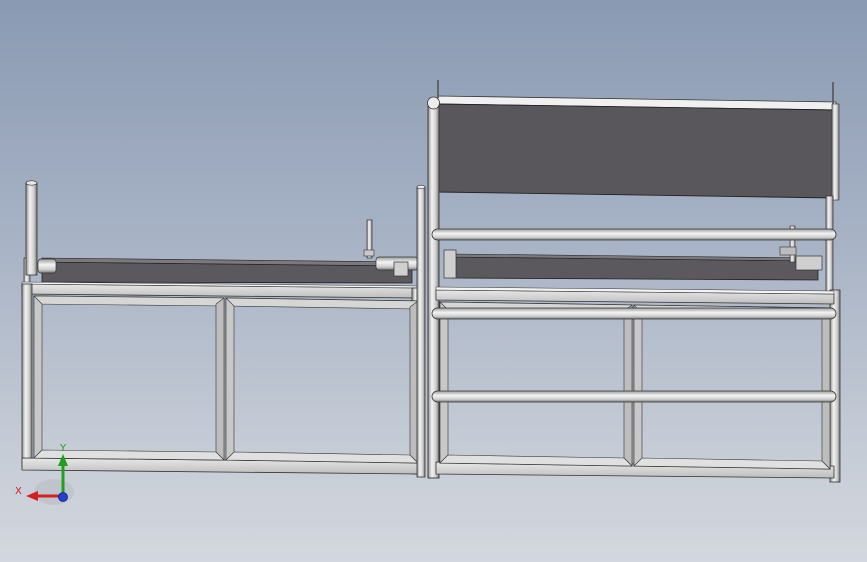 The width and height of the screenshot is (867, 562). I want to click on roller-bar-bottom, so click(634, 396).